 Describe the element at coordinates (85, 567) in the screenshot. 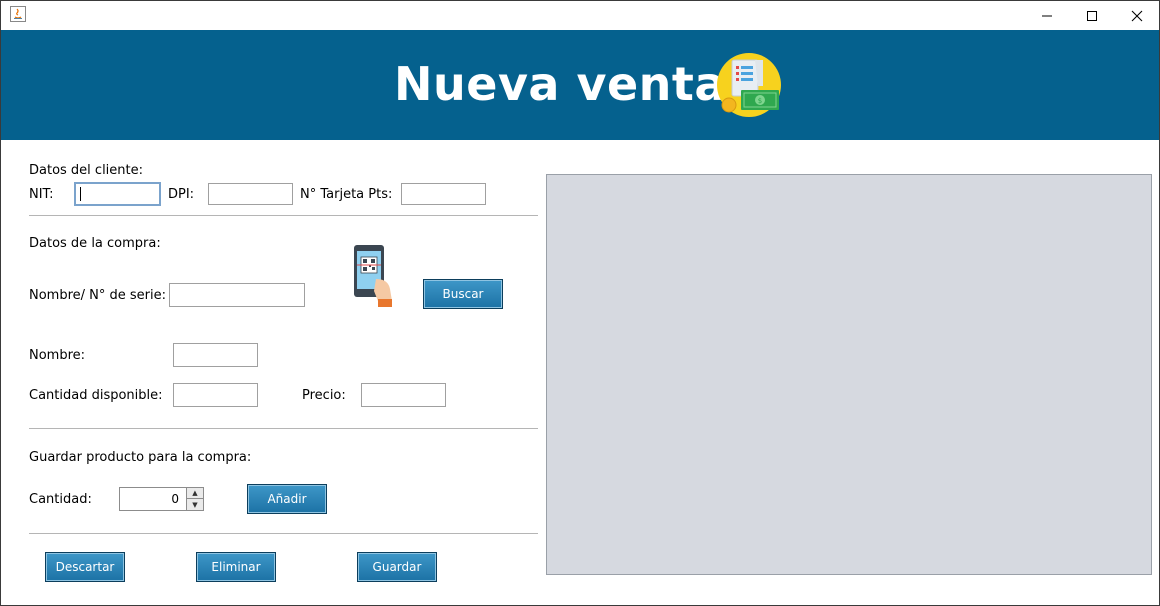

I see `descartar-button: Descartar` at that location.